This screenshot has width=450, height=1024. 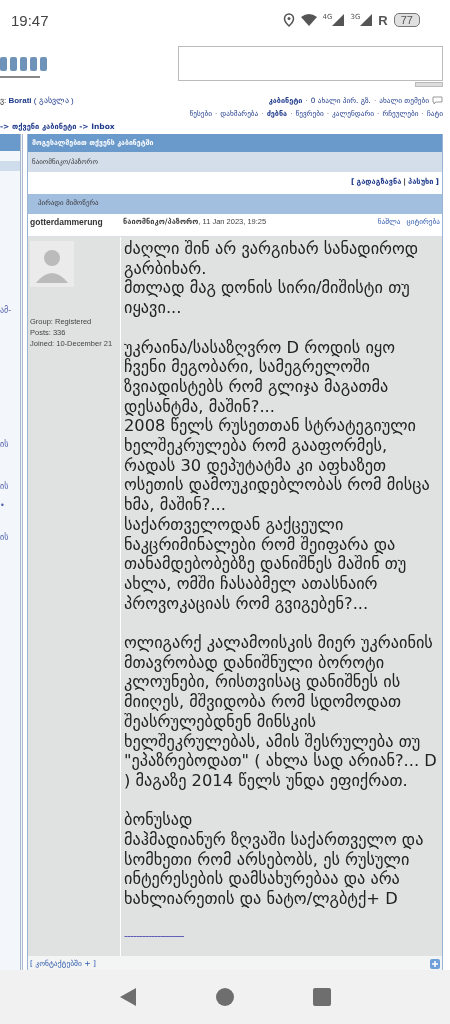 I want to click on battery-indicator: 77, so click(x=406, y=20).